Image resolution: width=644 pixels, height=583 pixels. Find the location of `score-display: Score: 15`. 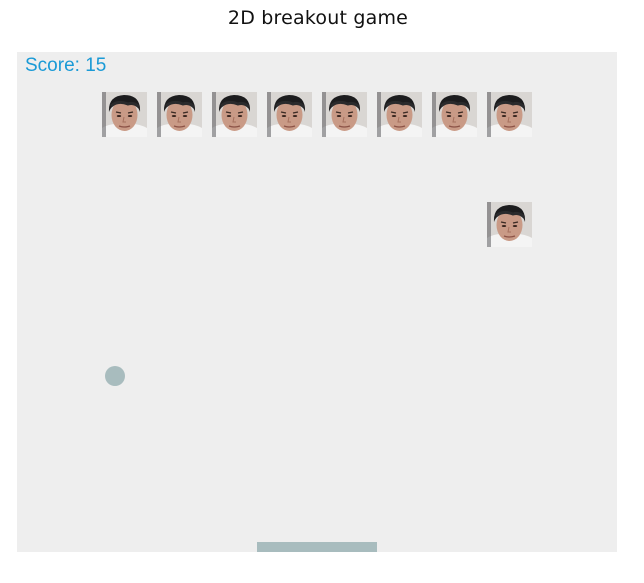

score-display: Score: 15 is located at coordinates (66, 65).